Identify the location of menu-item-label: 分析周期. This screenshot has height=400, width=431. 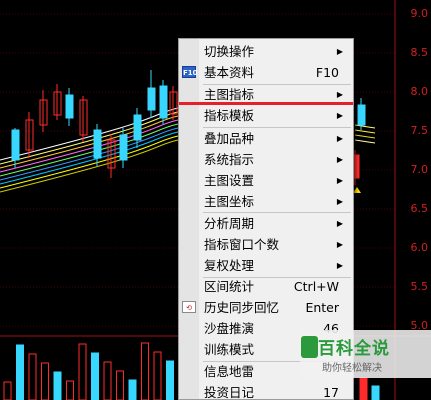
(229, 223).